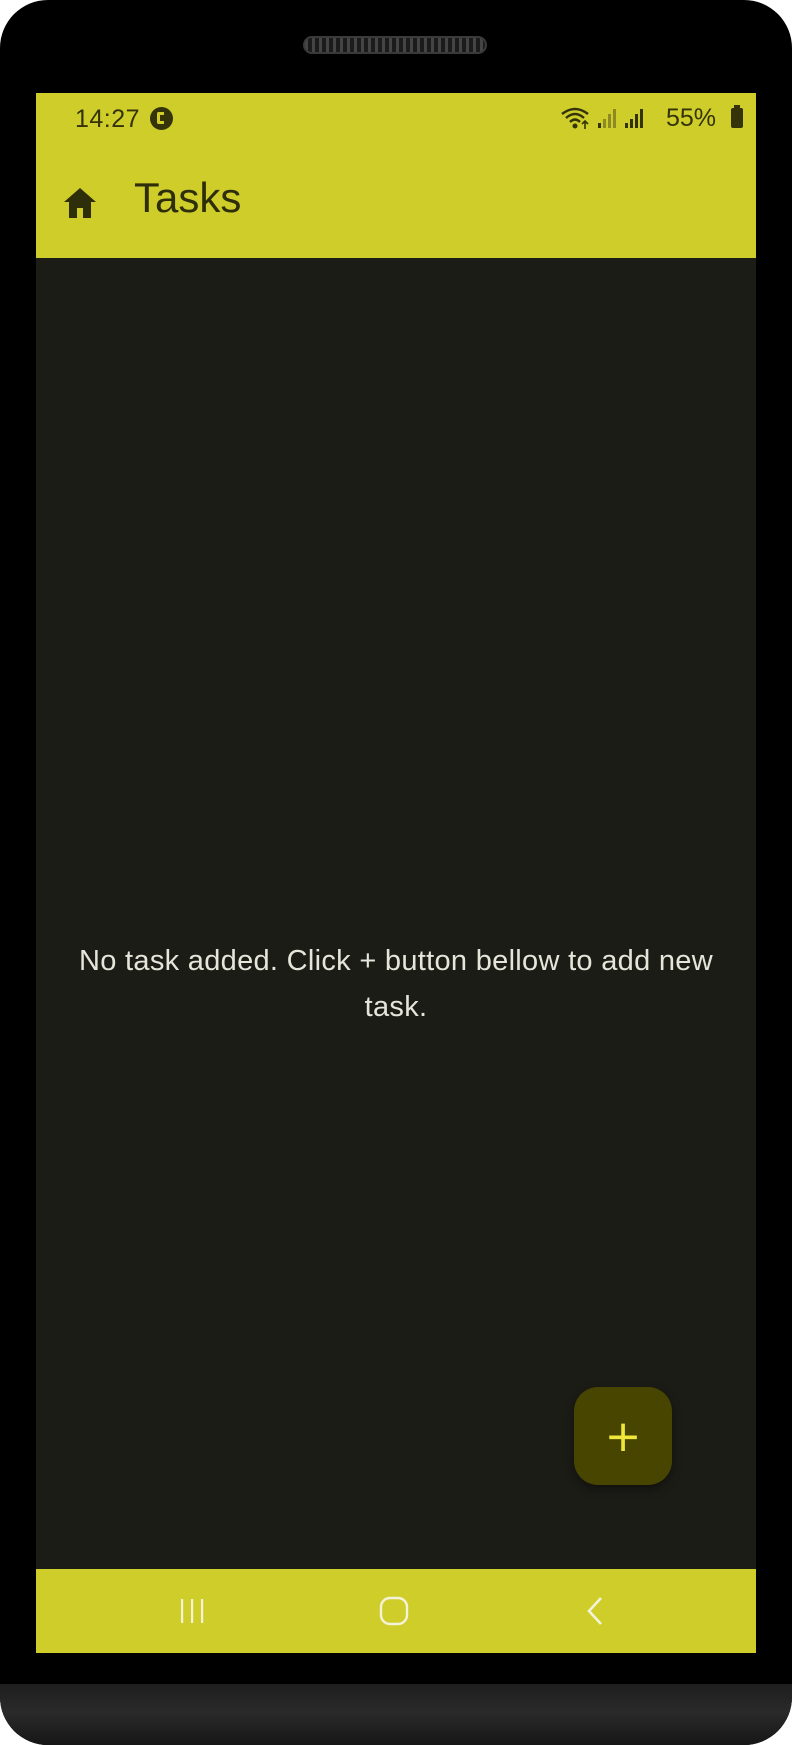  I want to click on status-bar: 14:27 55%, so click(396, 119).